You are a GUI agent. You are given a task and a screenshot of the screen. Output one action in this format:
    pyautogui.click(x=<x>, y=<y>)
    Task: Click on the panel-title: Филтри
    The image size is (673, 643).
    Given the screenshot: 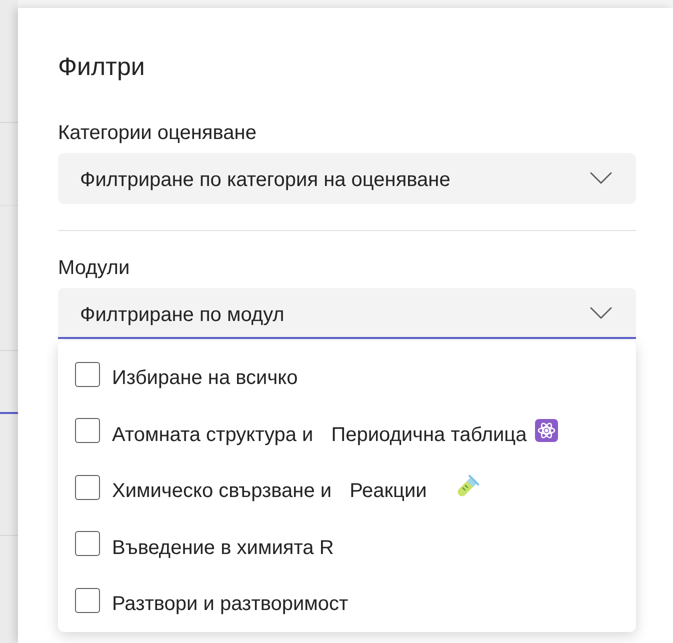 What is the action you would take?
    pyautogui.click(x=101, y=67)
    